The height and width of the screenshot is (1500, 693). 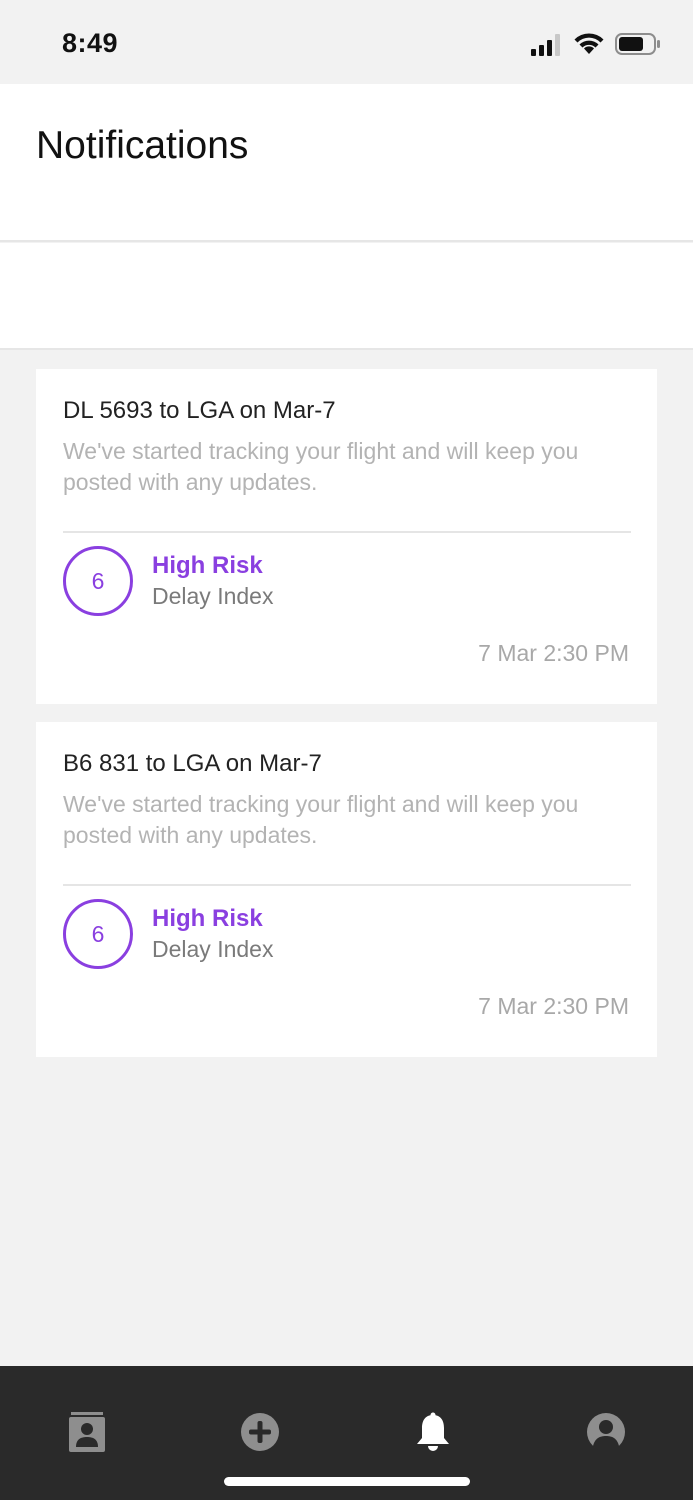 I want to click on profile-icon, so click(x=606, y=1432).